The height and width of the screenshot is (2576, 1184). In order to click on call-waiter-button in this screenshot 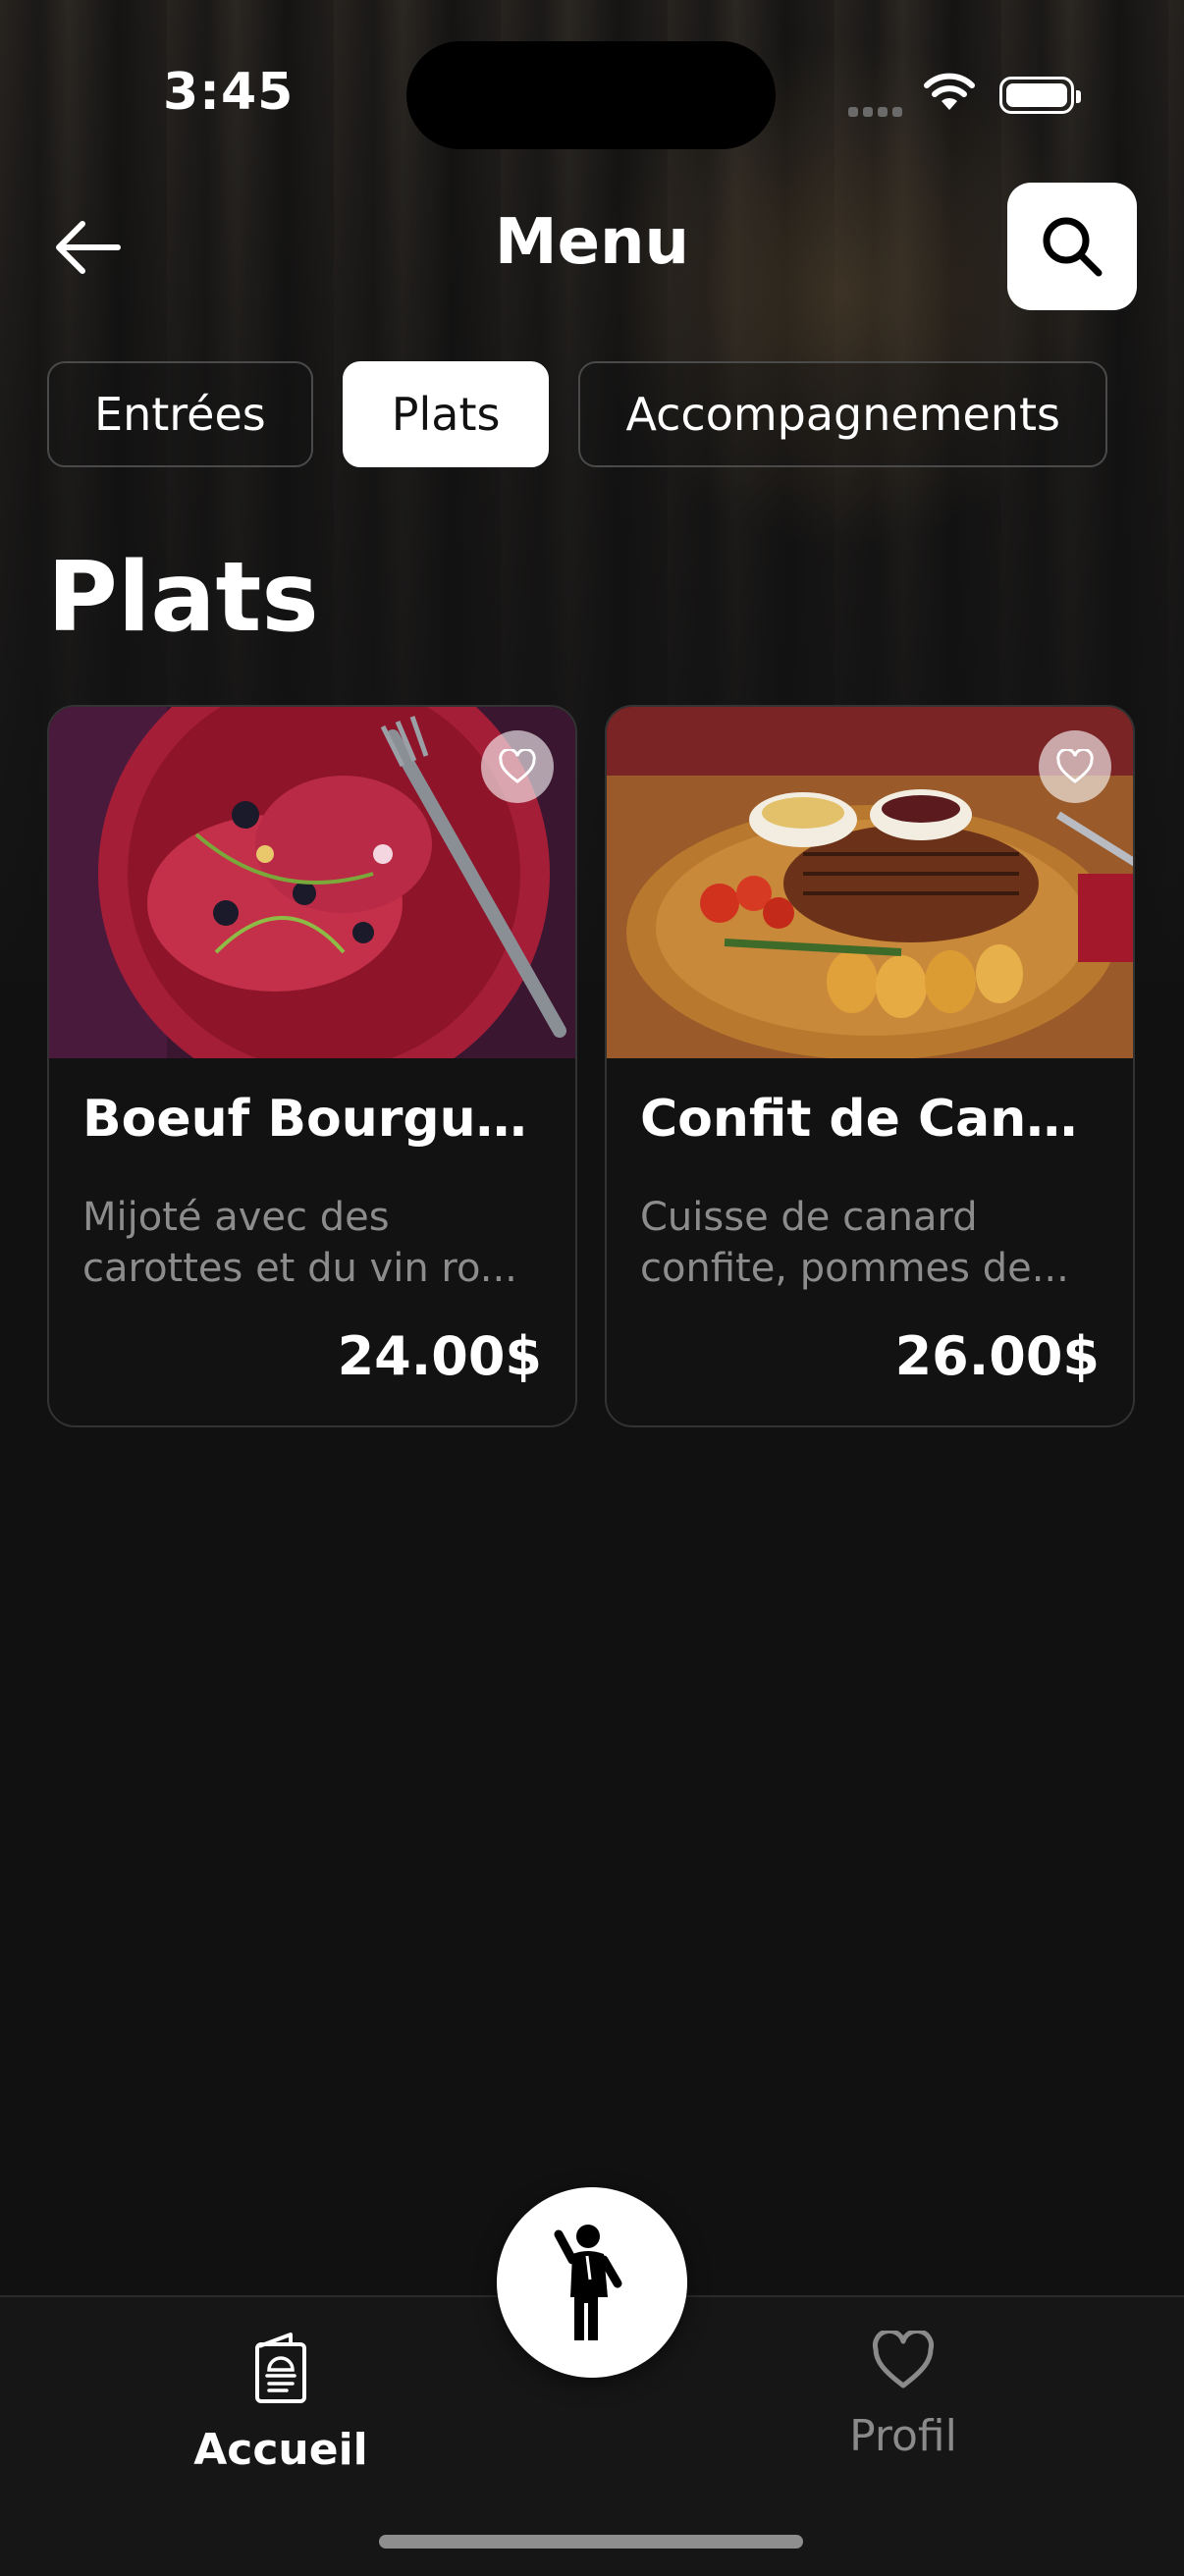, I will do `click(592, 2282)`.